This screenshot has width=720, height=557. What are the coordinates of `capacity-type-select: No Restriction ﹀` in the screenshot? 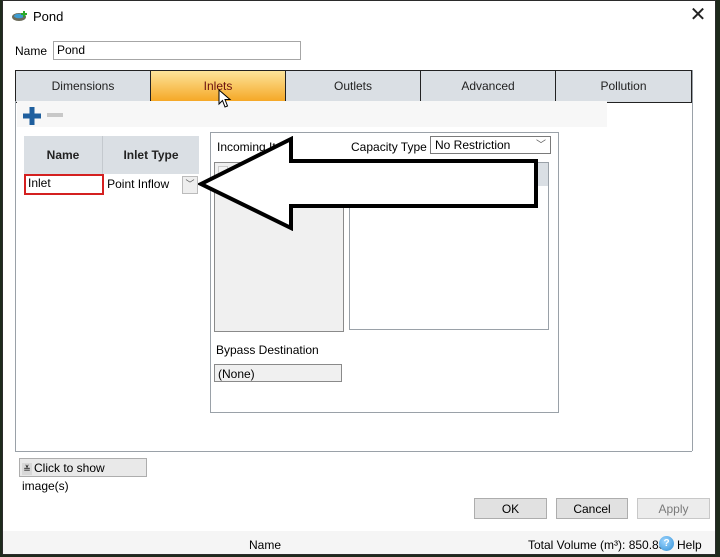 It's located at (490, 145).